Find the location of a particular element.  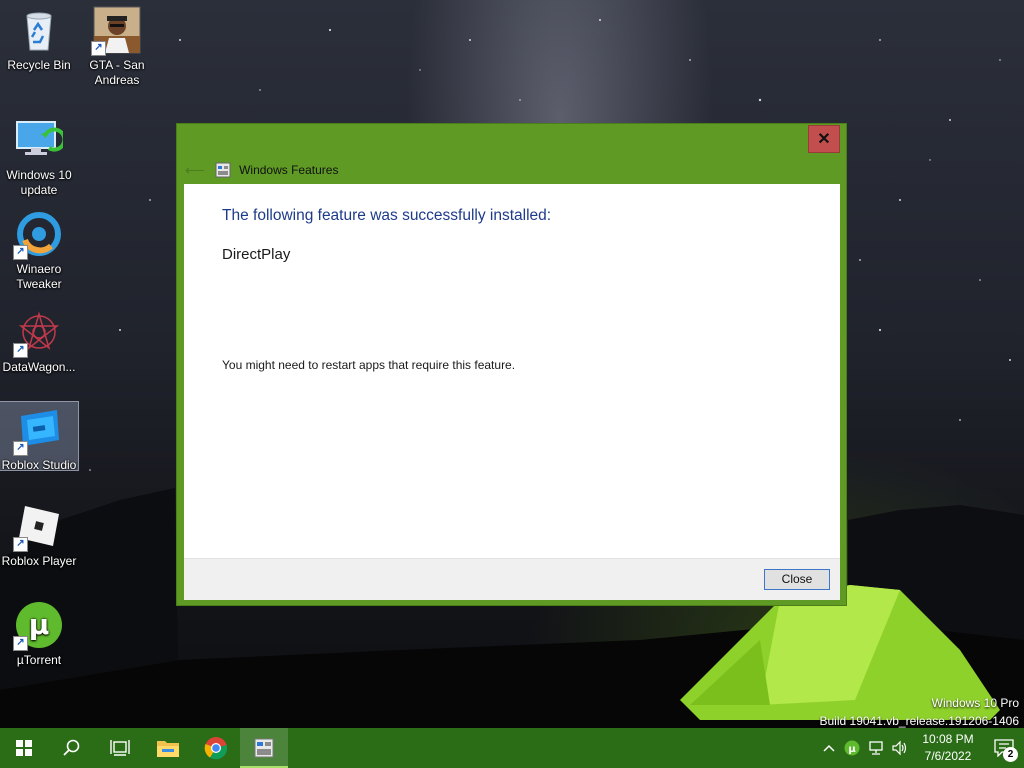

task-view-icon is located at coordinates (120, 748).